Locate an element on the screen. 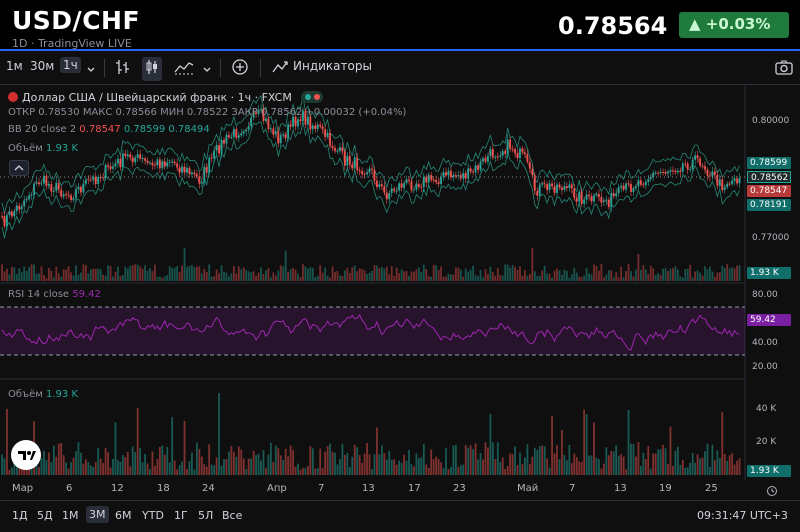 Image resolution: width=800 pixels, height=532 pixels. collapse-legend-button is located at coordinates (19, 168).